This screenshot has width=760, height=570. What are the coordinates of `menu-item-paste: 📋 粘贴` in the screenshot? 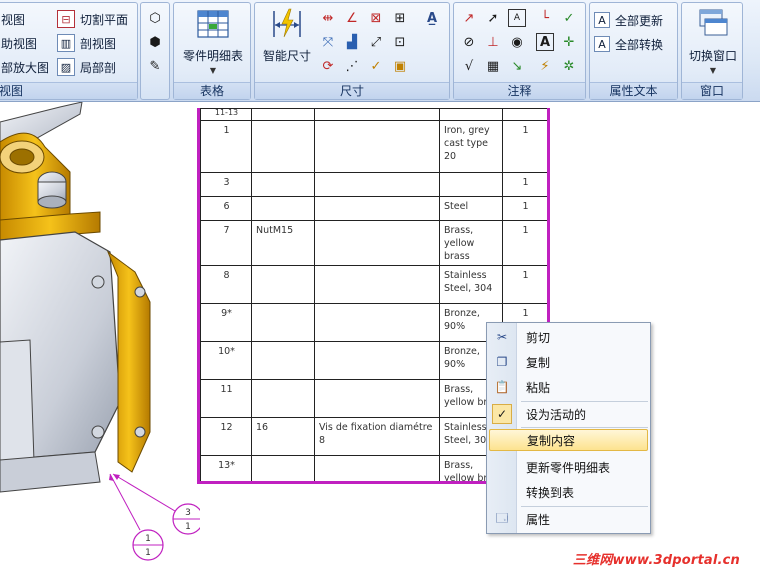 It's located at (568, 387).